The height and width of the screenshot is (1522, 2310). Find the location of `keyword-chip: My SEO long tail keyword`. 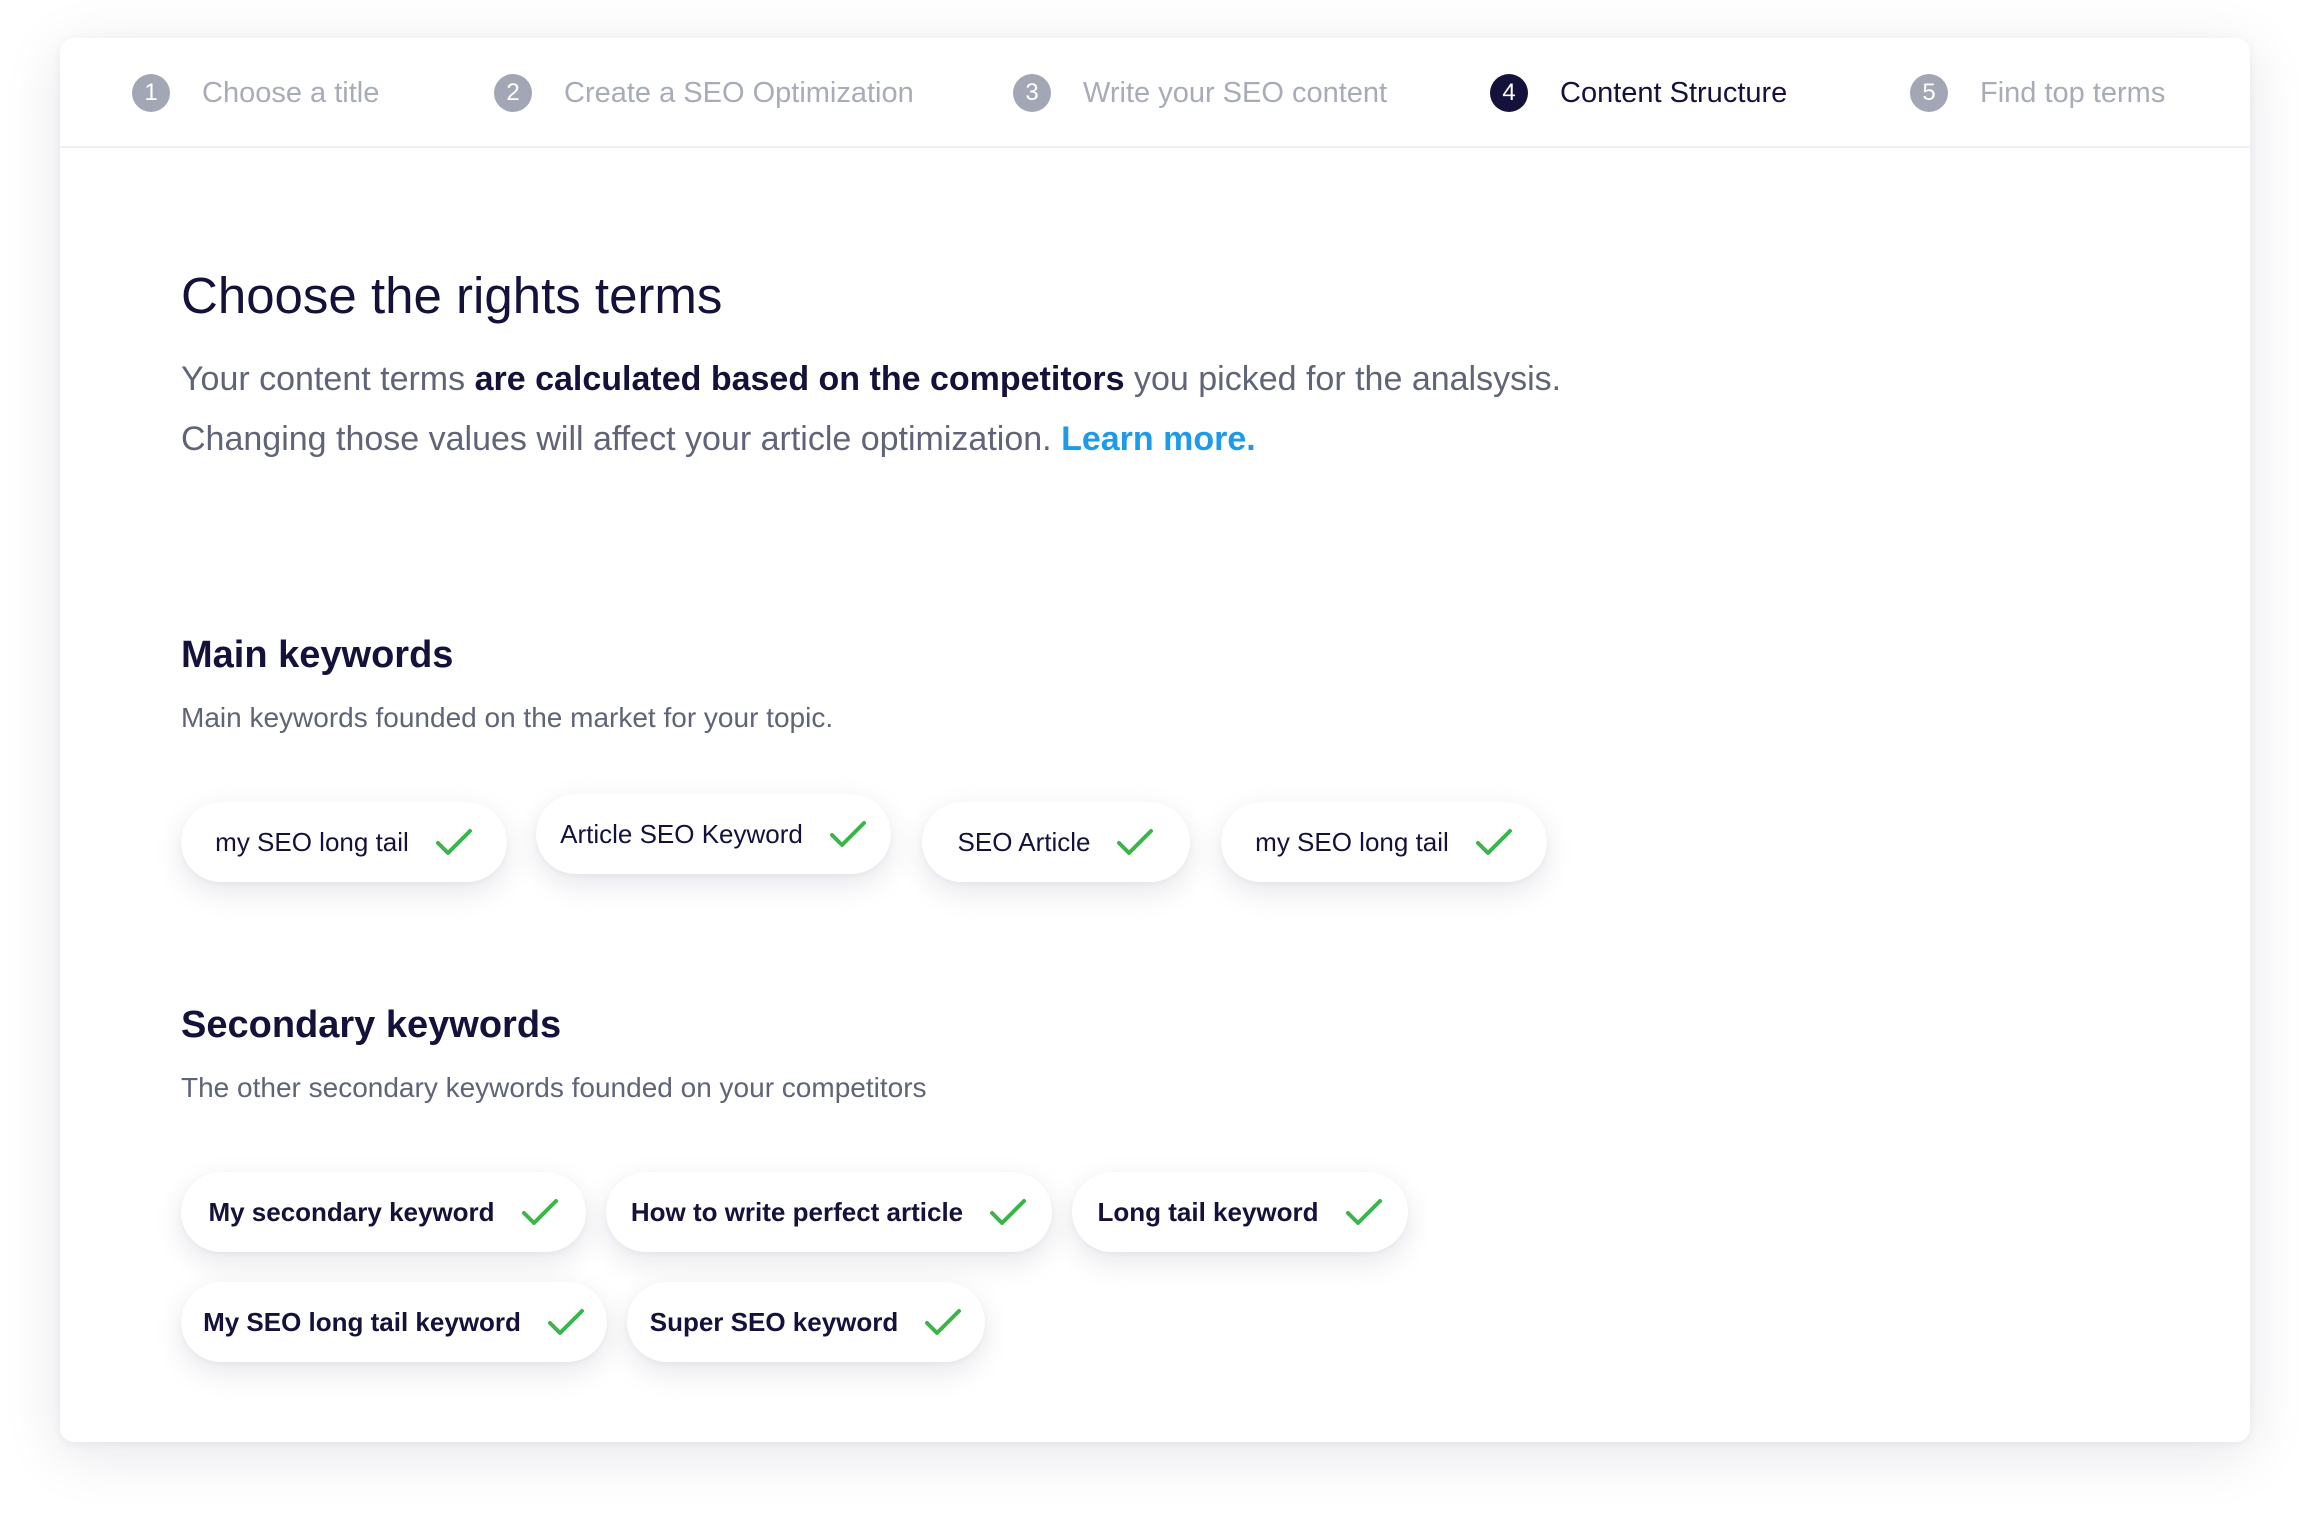

keyword-chip: My SEO long tail keyword is located at coordinates (394, 1322).